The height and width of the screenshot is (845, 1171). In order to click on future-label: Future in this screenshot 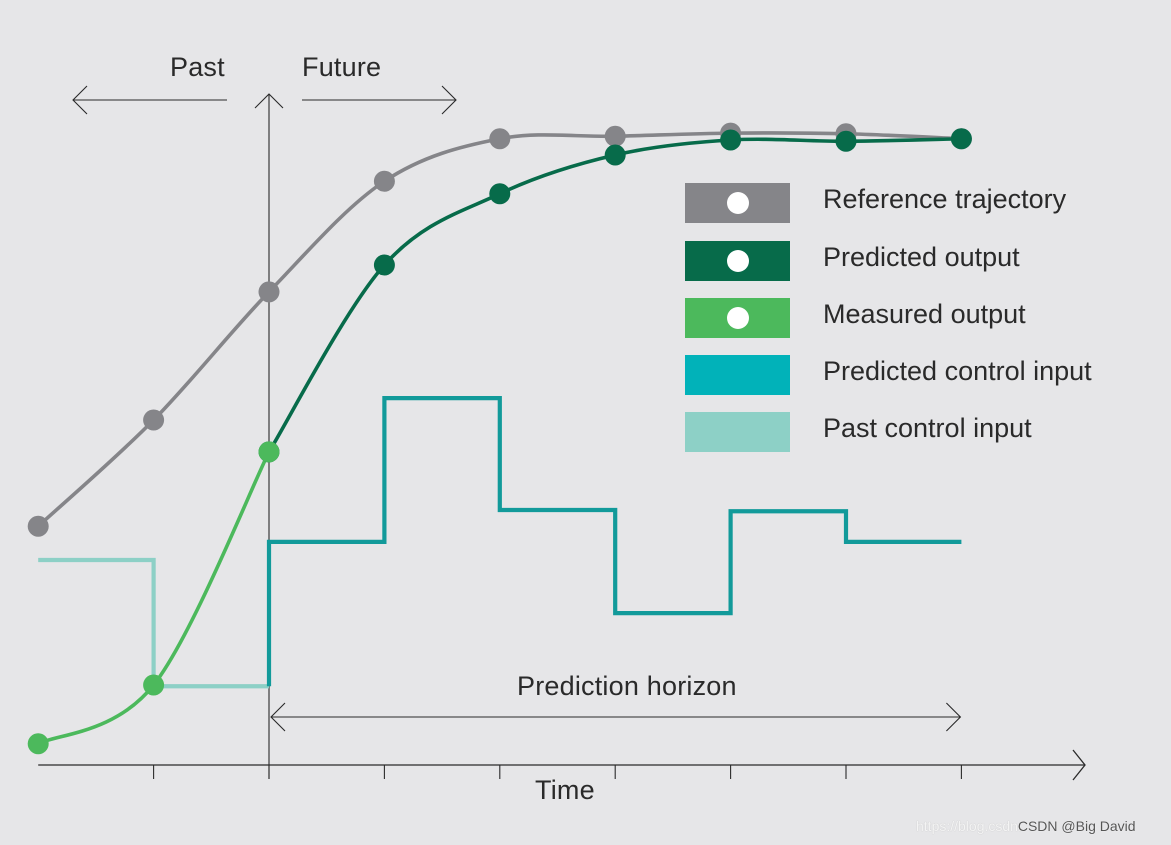, I will do `click(342, 67)`.